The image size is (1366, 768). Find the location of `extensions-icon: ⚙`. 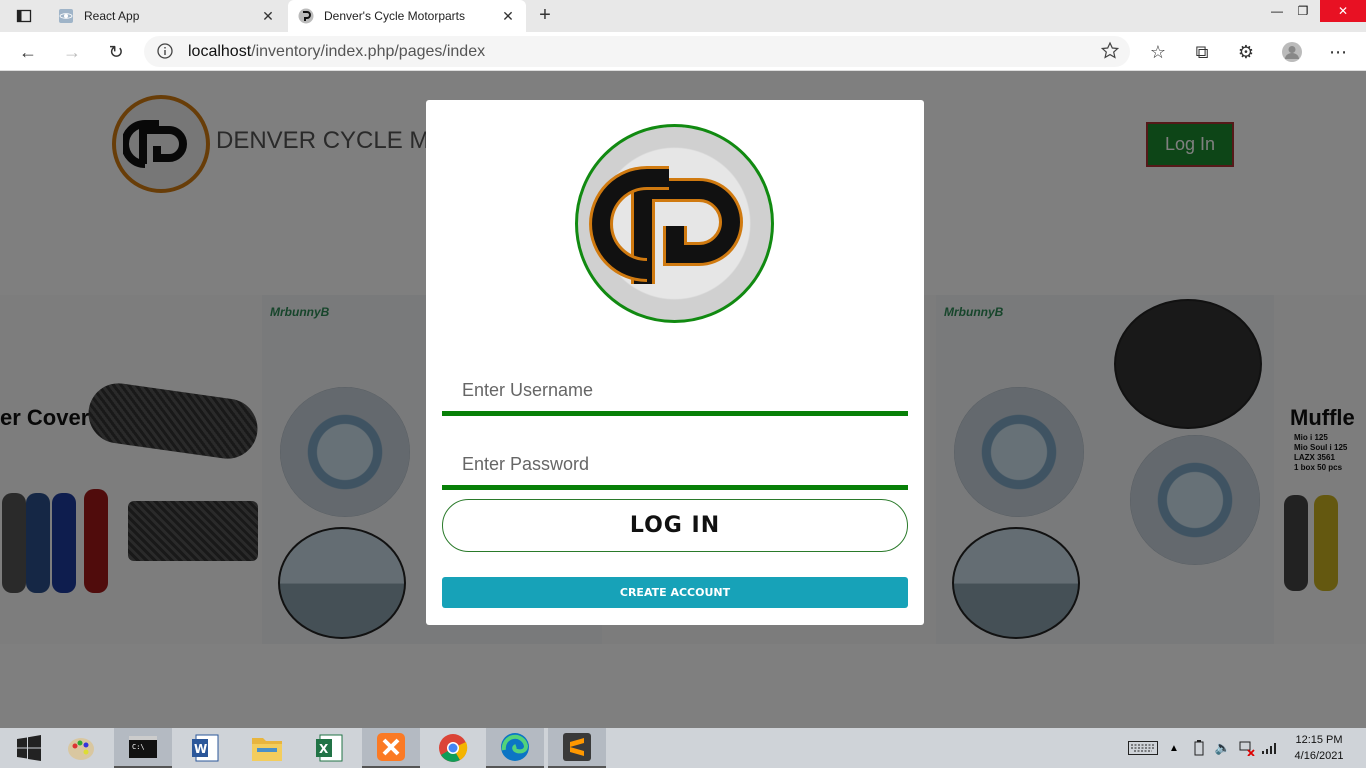

extensions-icon: ⚙ is located at coordinates (1246, 52).